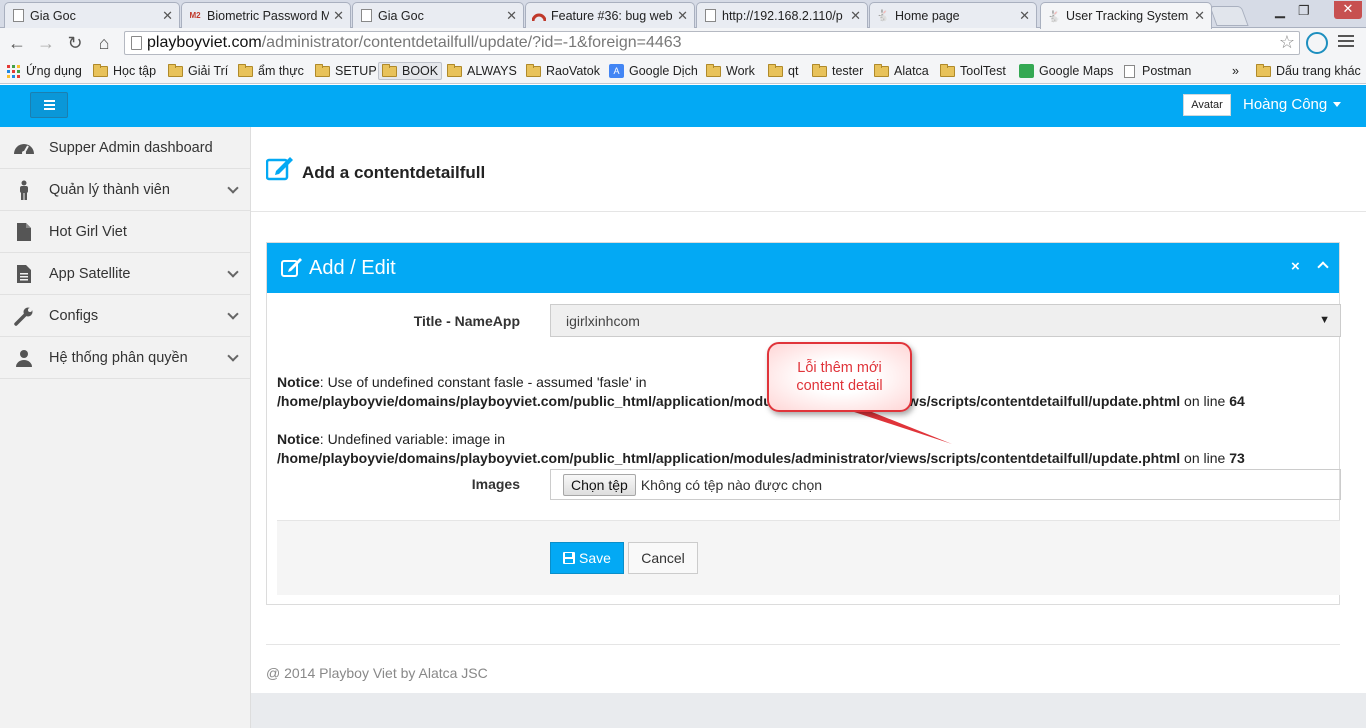 The width and height of the screenshot is (1366, 728). Describe the element at coordinates (124, 71) in the screenshot. I see `bookmark-folder: Học tập` at that location.